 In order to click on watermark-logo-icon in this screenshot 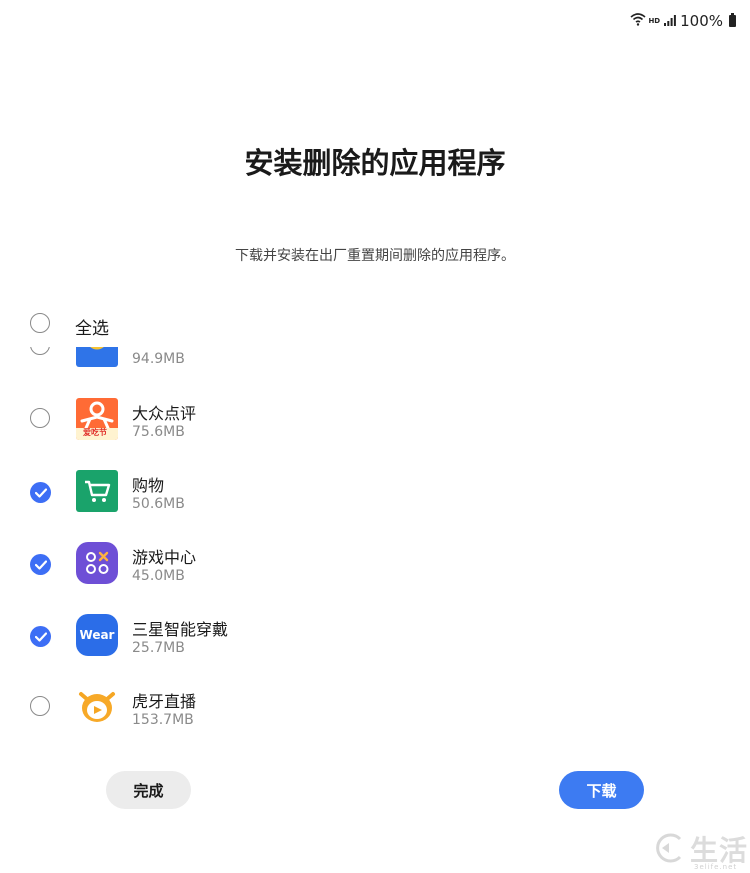, I will do `click(669, 848)`.